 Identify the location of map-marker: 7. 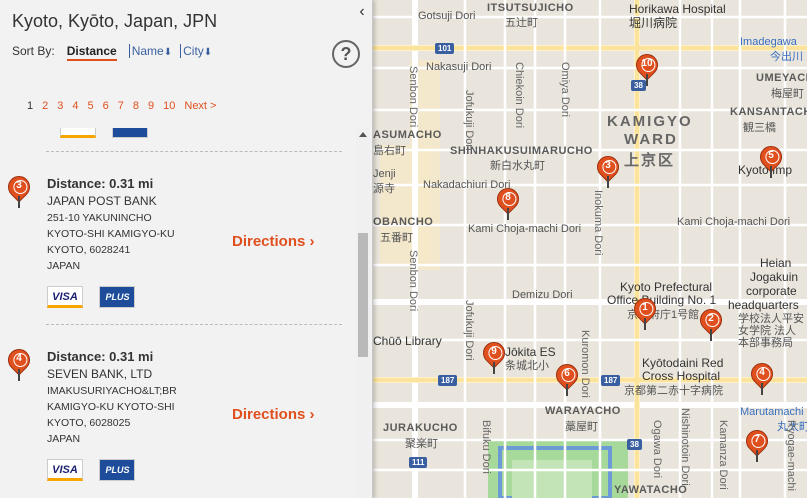
(757, 443).